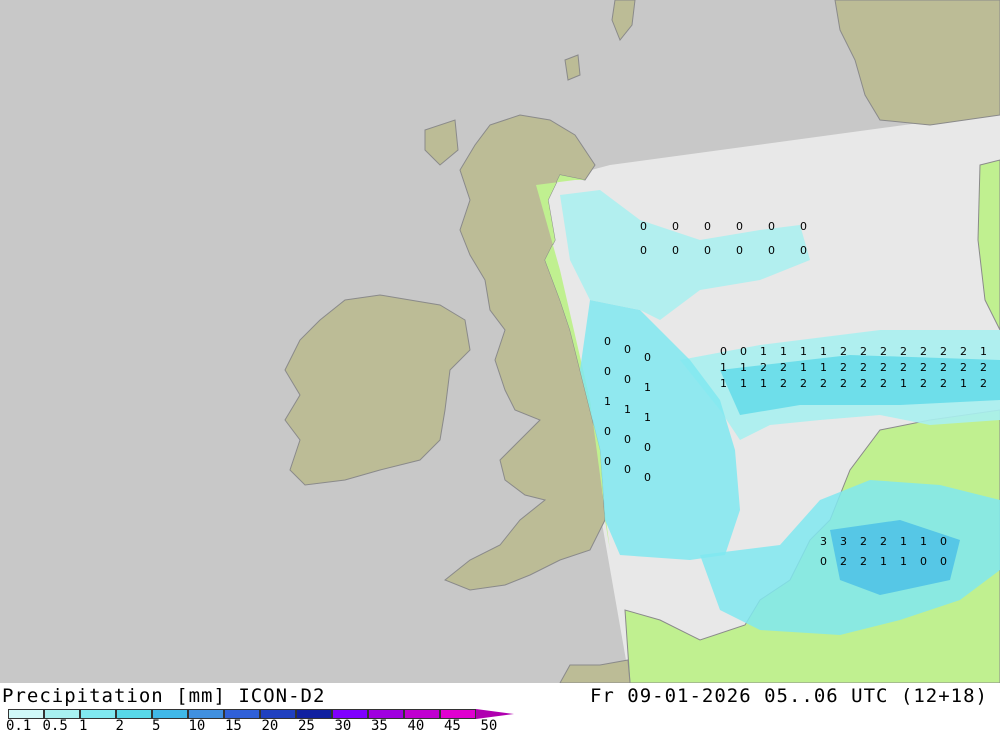 The width and height of the screenshot is (1000, 734). What do you see at coordinates (83, 726) in the screenshot?
I see `legend-tick-label: 1` at bounding box center [83, 726].